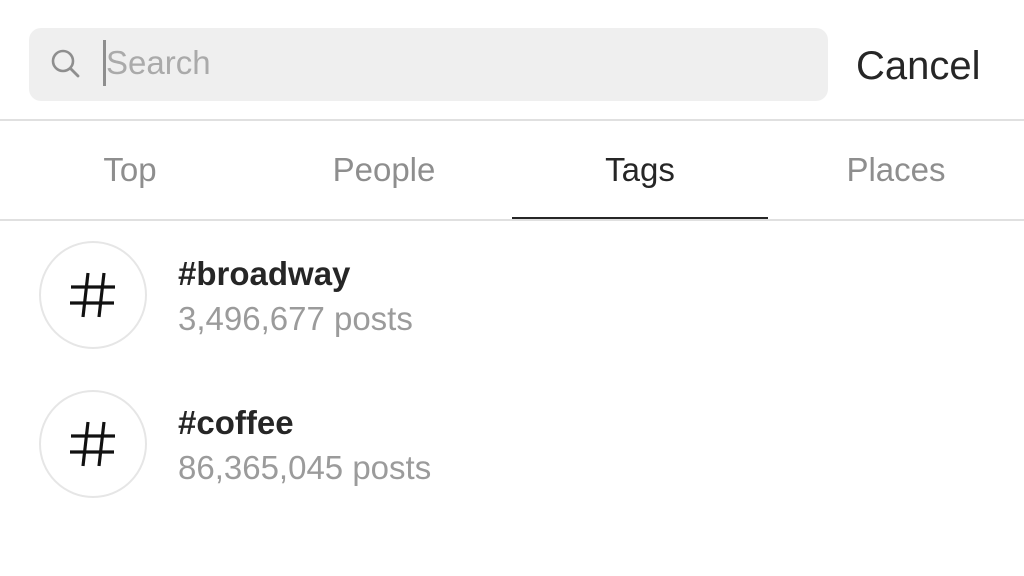 The width and height of the screenshot is (1024, 576). What do you see at coordinates (65, 63) in the screenshot?
I see `search-icon` at bounding box center [65, 63].